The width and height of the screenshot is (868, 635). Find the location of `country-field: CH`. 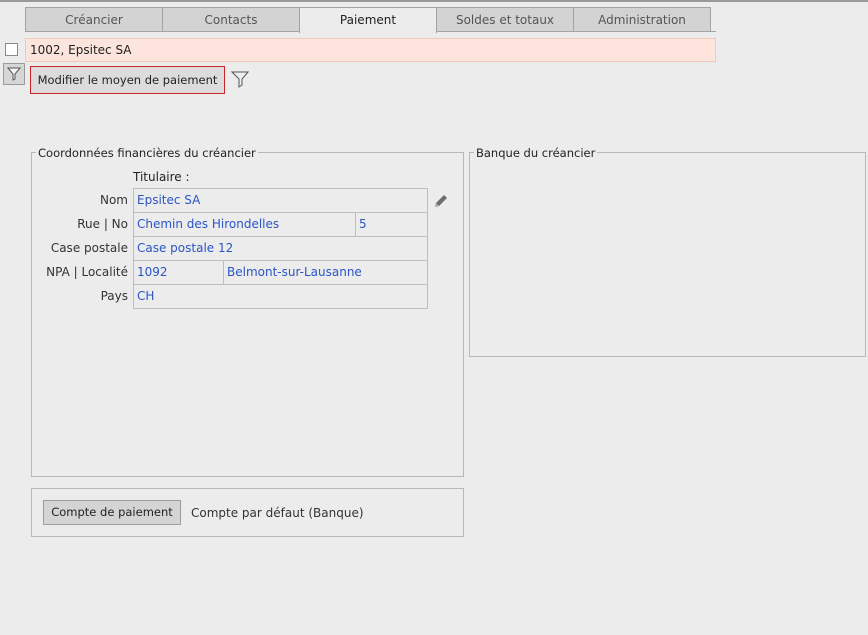

country-field: CH is located at coordinates (280, 296).